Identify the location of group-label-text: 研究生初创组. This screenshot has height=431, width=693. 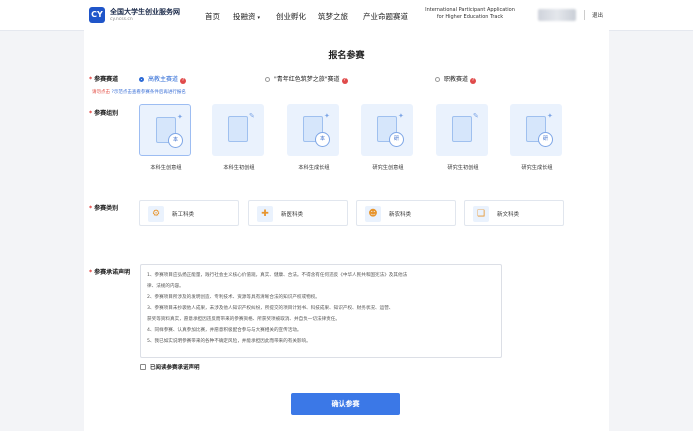
(463, 168).